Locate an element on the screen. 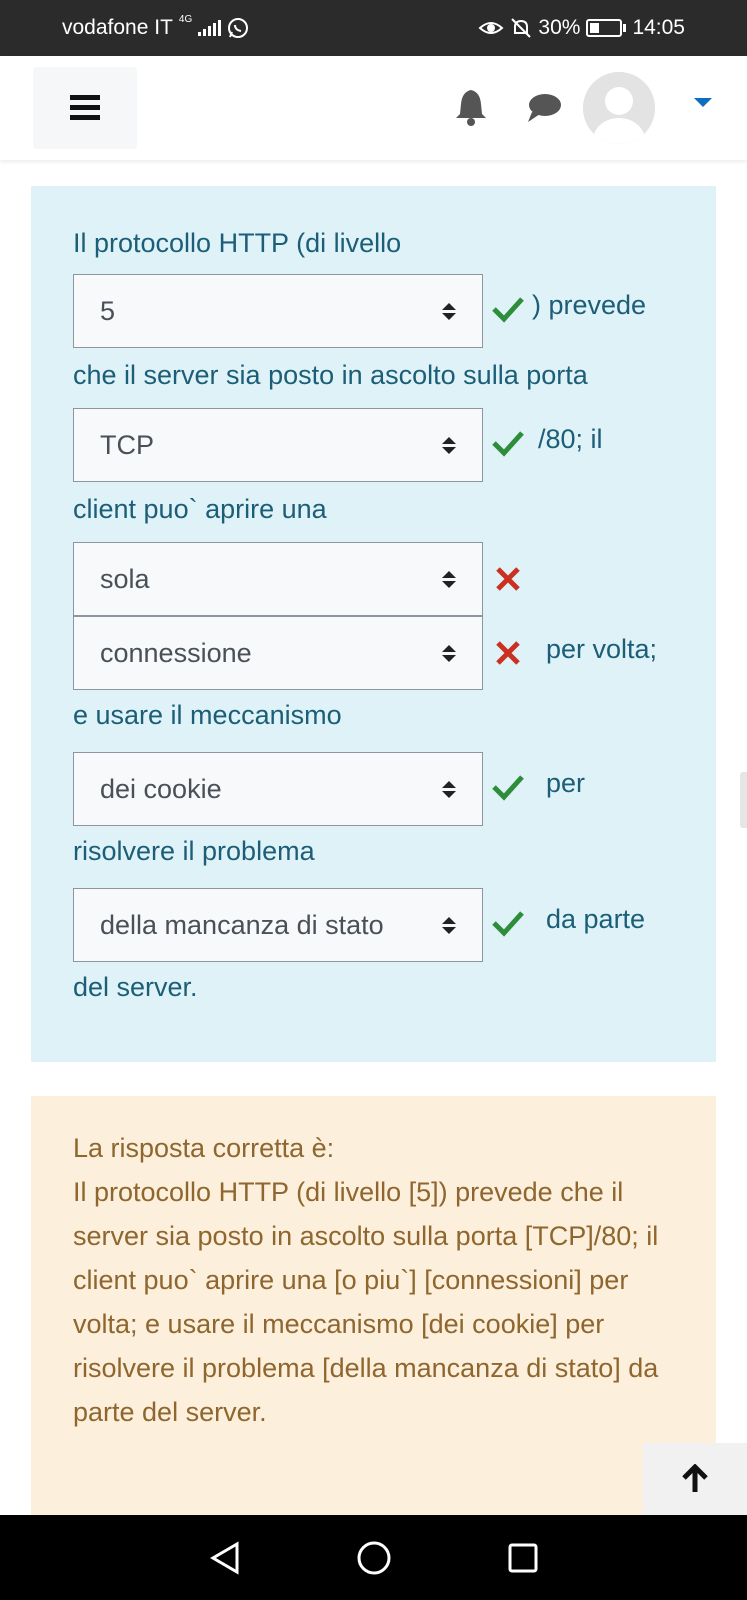 The image size is (747, 1600). status-left: vodafone IT 4G is located at coordinates (155, 27).